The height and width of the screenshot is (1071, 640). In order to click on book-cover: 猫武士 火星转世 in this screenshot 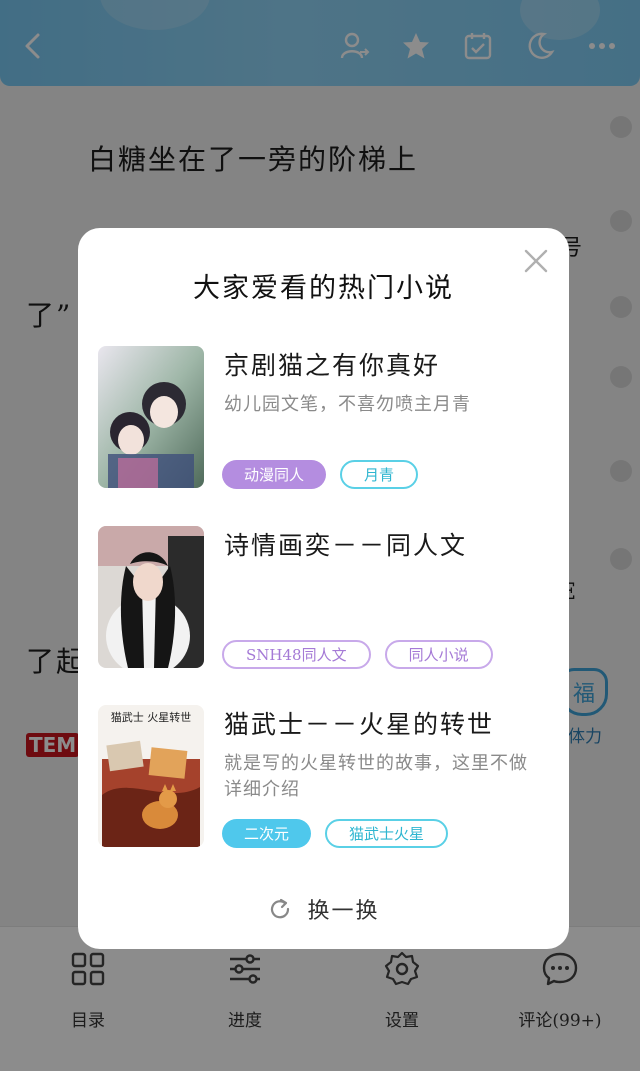, I will do `click(151, 776)`.